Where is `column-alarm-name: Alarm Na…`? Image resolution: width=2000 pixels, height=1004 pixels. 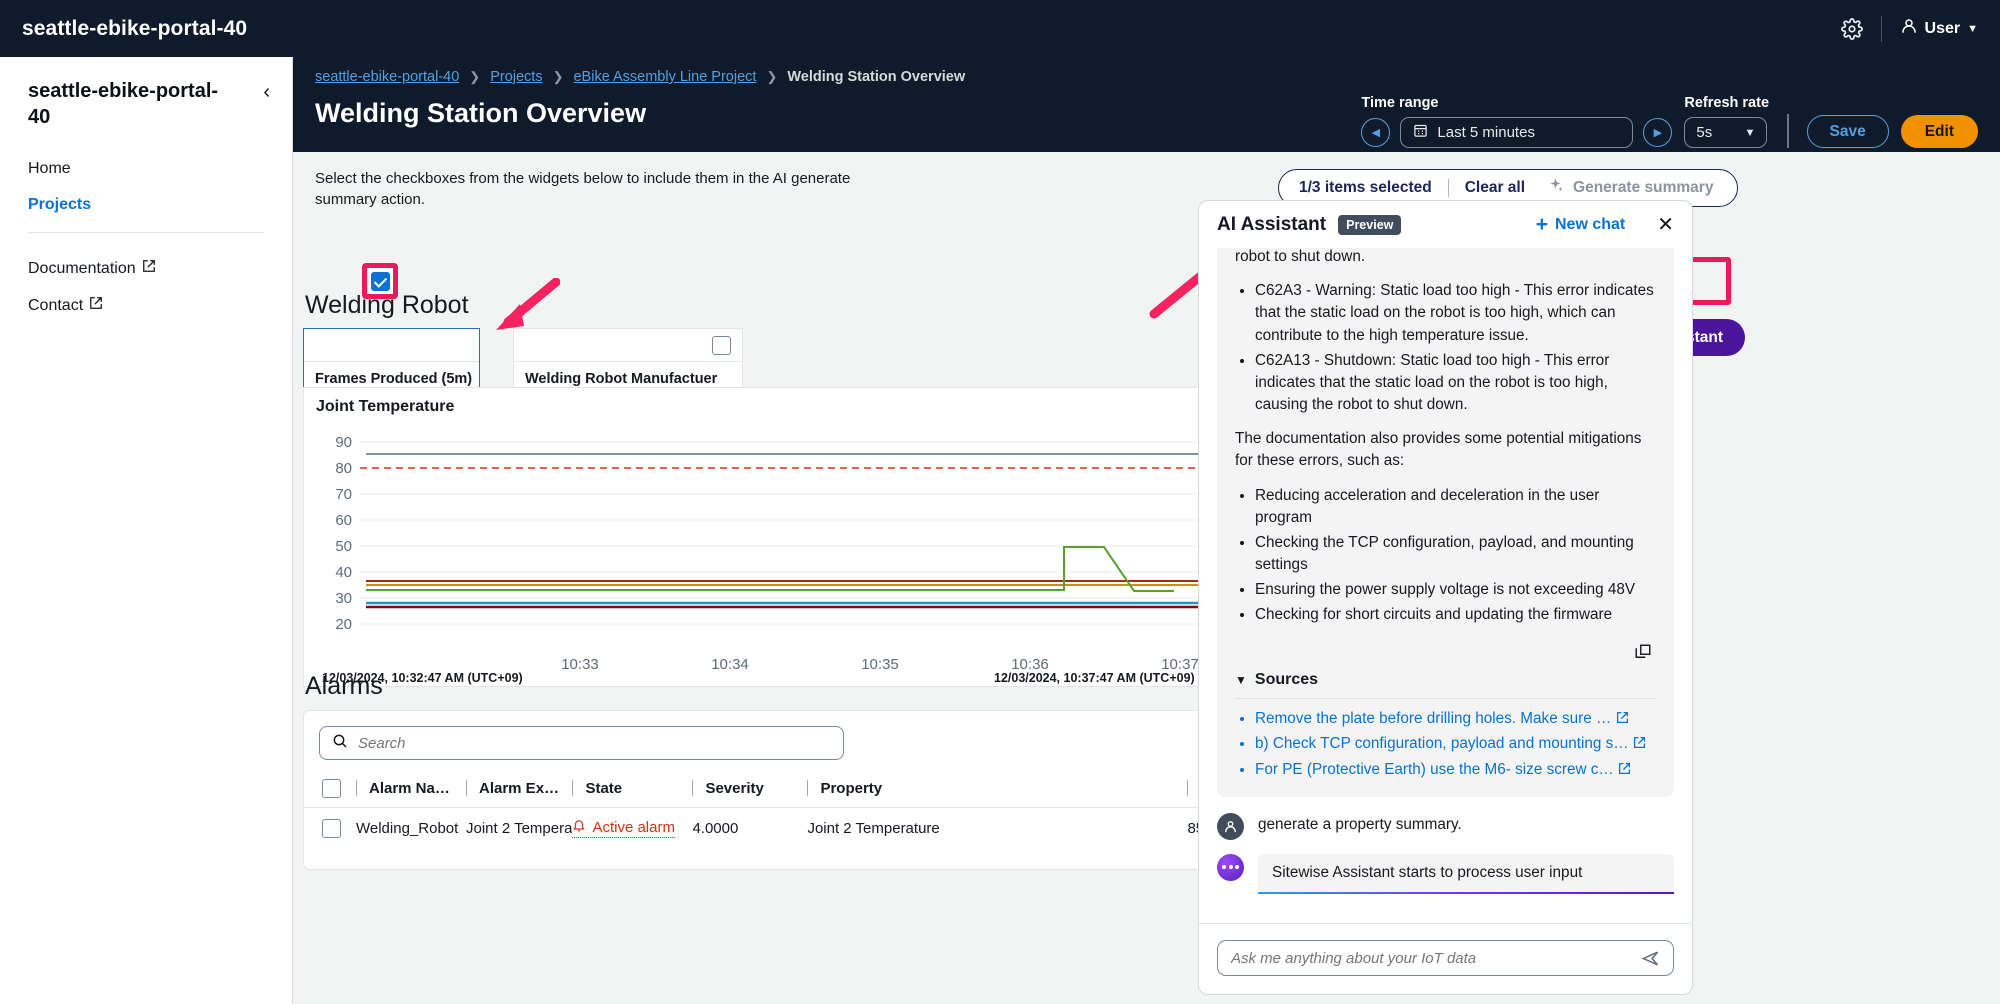 column-alarm-name: Alarm Na… is located at coordinates (411, 789).